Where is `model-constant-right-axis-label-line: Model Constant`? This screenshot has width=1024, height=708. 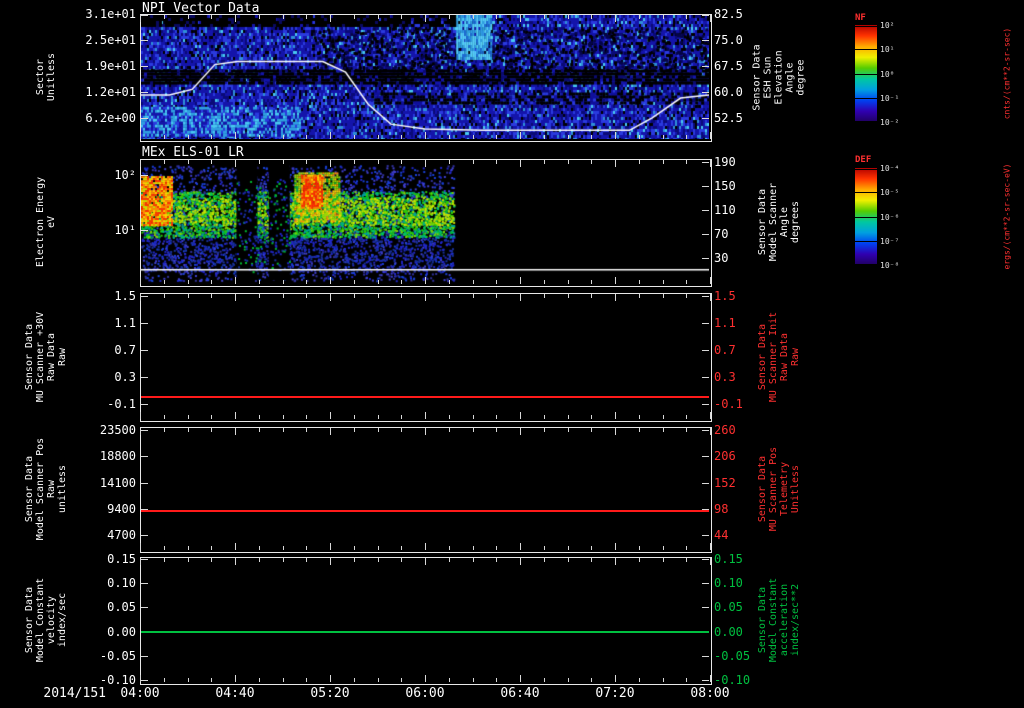
model-constant-right-axis-label-line: Model Constant is located at coordinates (773, 620).